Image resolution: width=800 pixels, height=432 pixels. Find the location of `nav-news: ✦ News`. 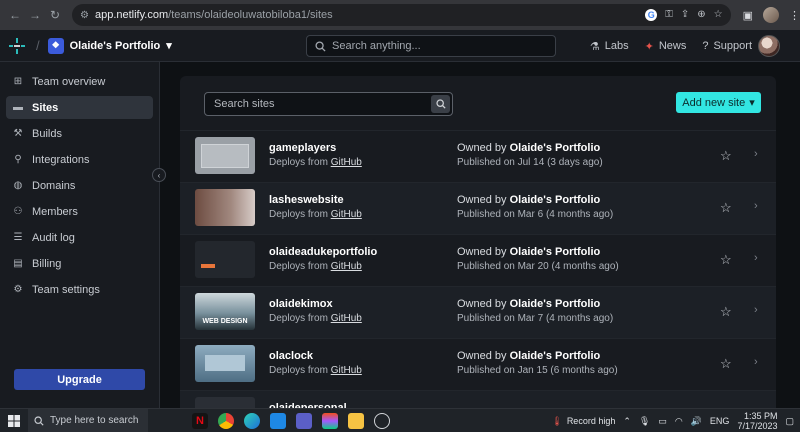

nav-news: ✦ News is located at coordinates (666, 46).